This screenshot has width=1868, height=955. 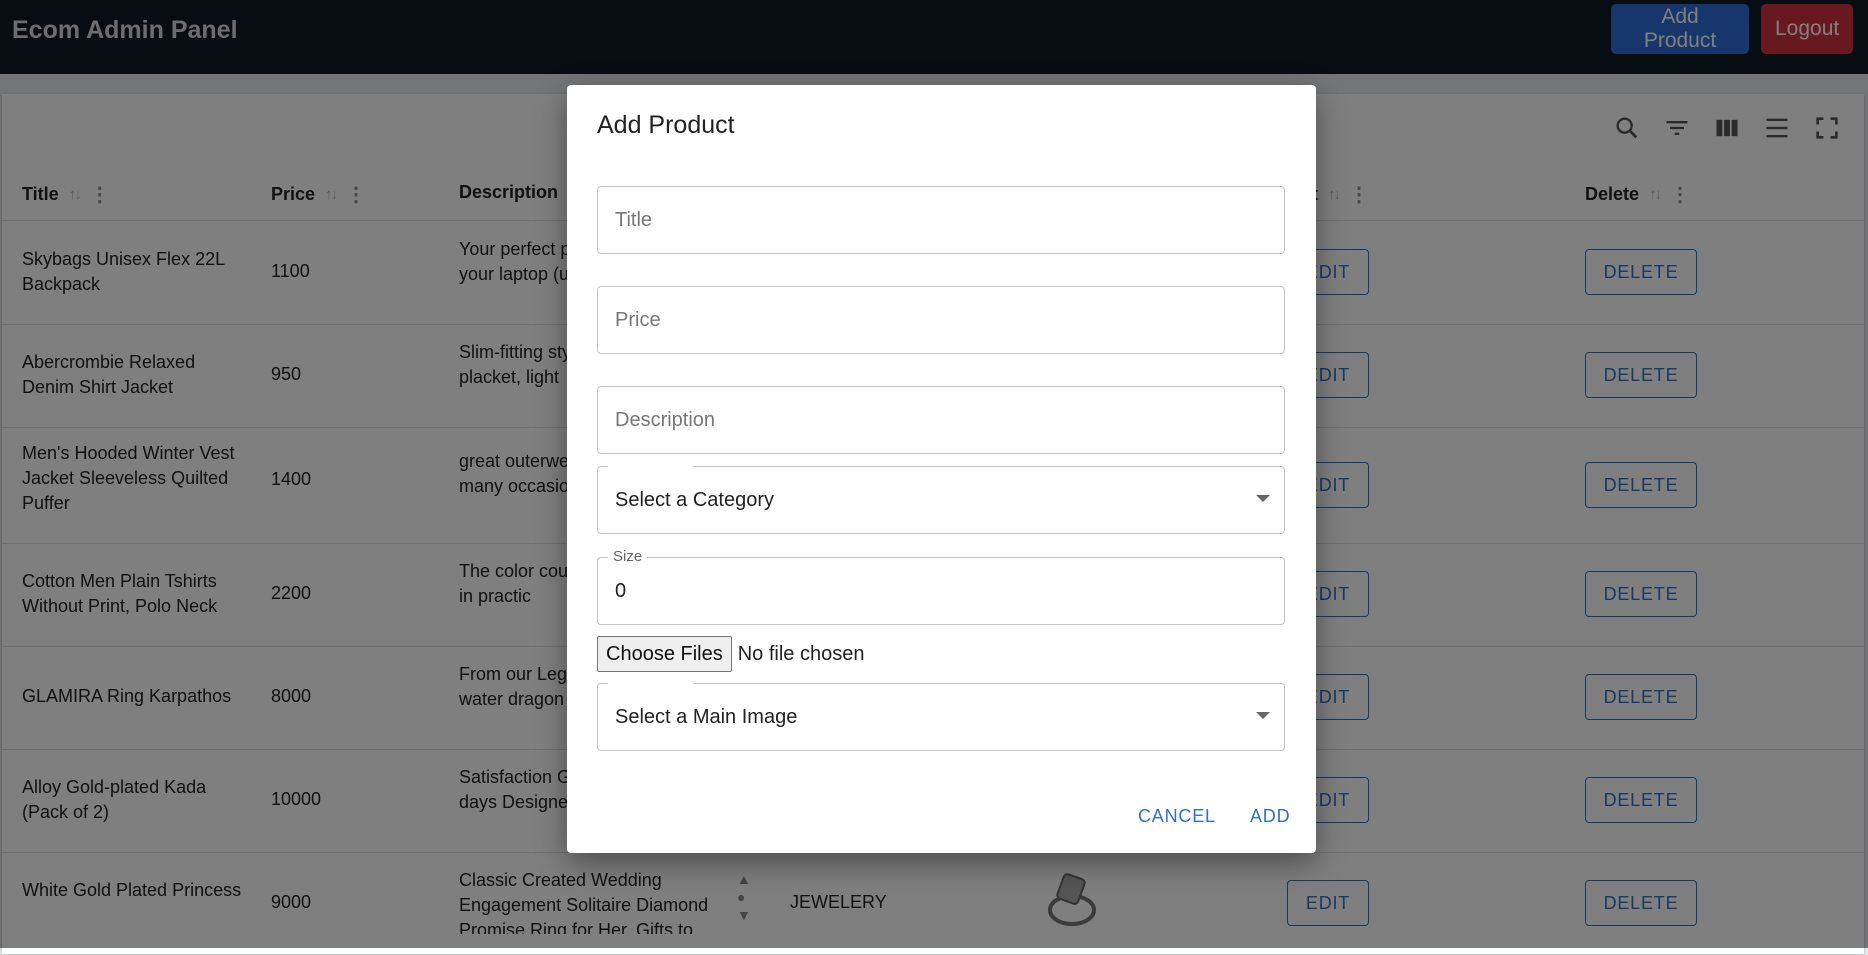 I want to click on price-input, so click(x=941, y=320).